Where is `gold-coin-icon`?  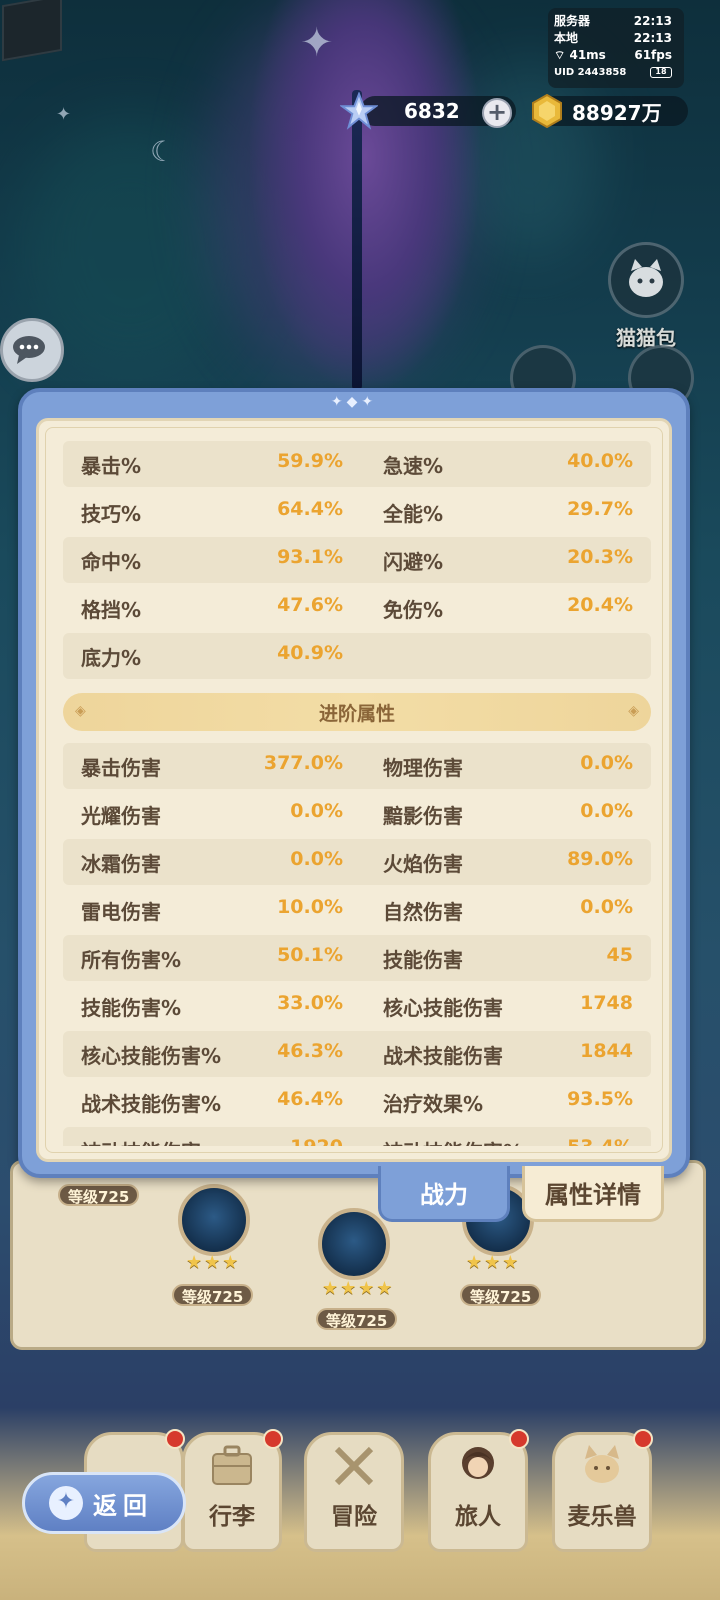 gold-coin-icon is located at coordinates (547, 111).